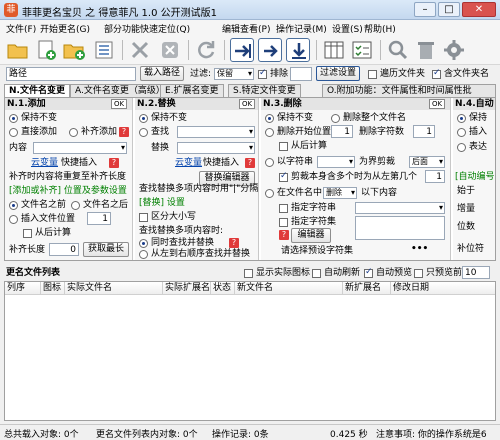 The image size is (500, 440). What do you see at coordinates (427, 162) in the screenshot?
I see `after-dropdown: 后面` at bounding box center [427, 162].